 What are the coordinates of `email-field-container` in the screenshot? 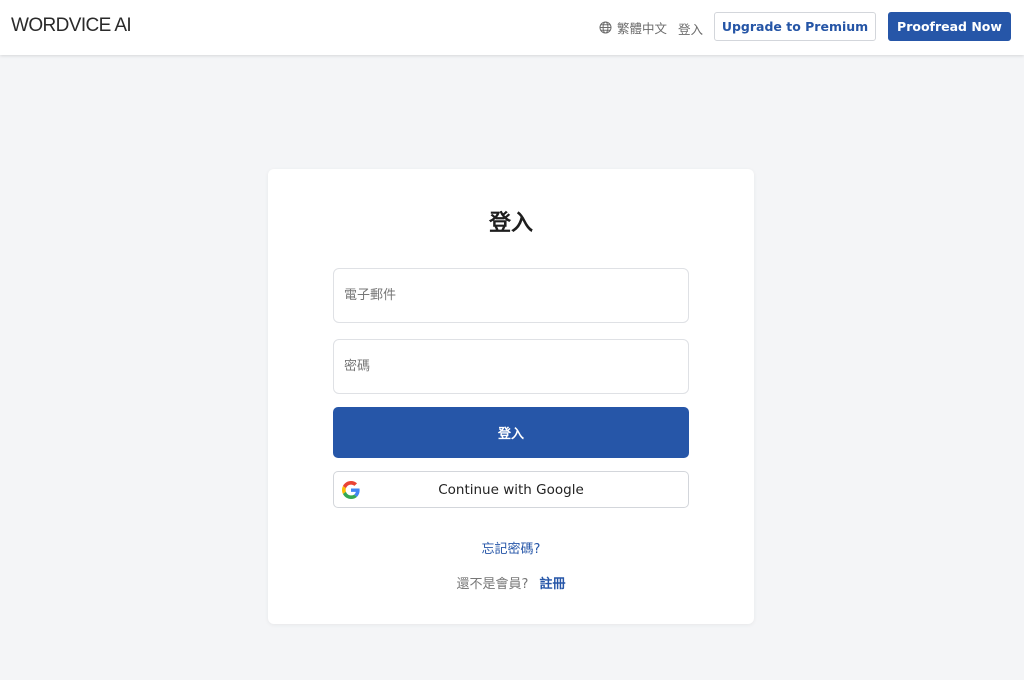 It's located at (511, 295).